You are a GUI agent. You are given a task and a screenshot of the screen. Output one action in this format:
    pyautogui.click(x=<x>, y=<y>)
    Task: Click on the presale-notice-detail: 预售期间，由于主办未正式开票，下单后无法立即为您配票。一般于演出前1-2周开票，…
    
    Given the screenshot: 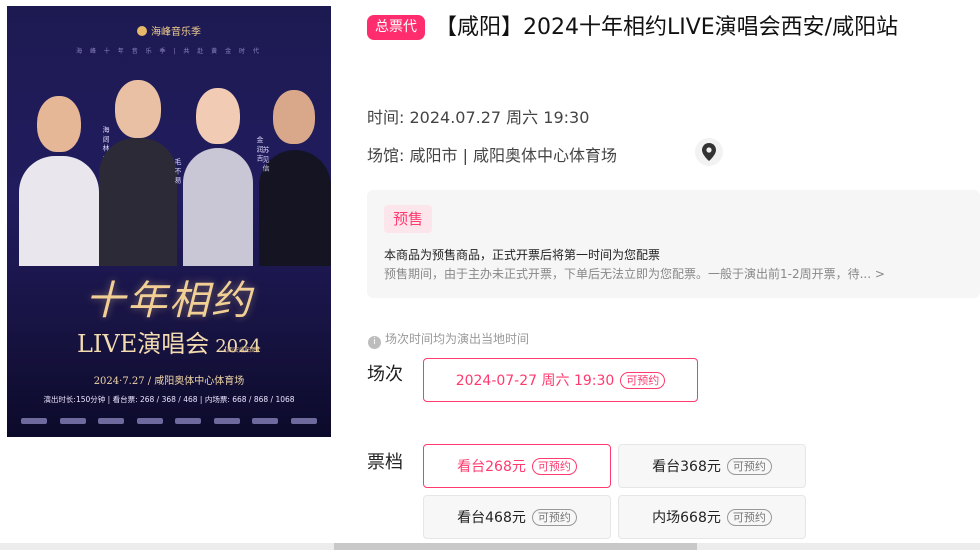 What is the action you would take?
    pyautogui.click(x=634, y=274)
    